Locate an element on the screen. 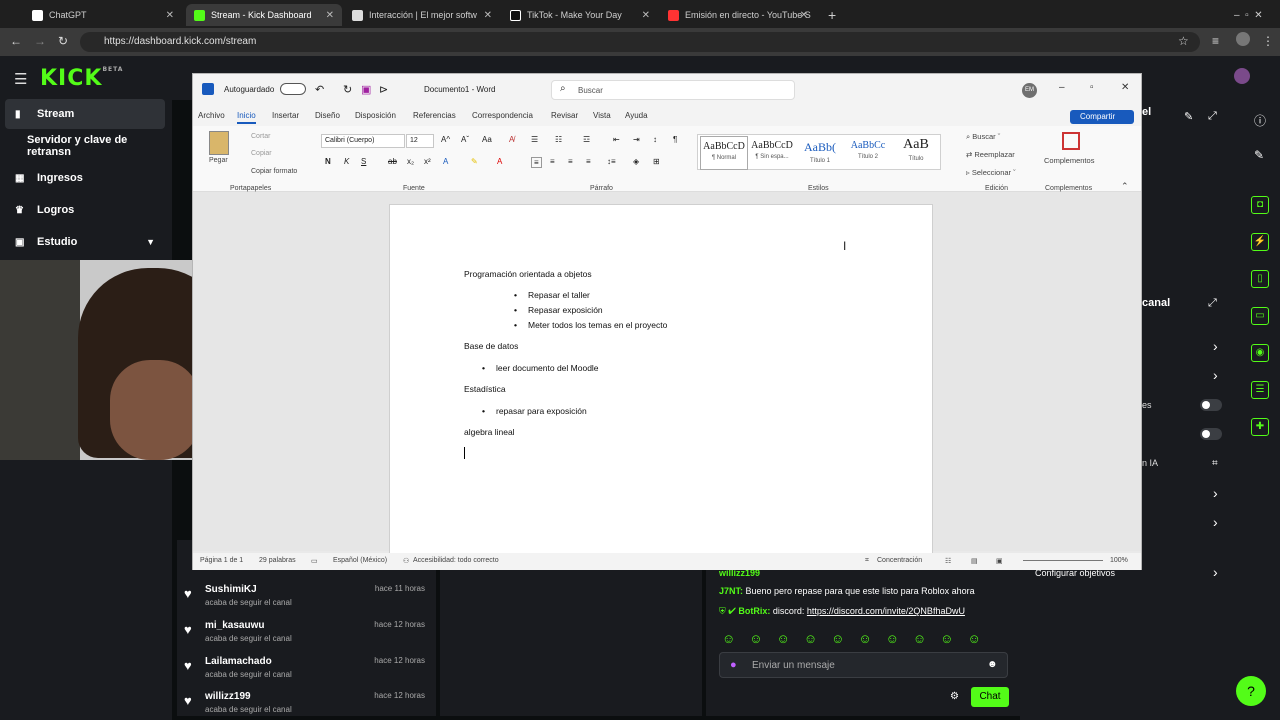  tab-vista: Vista is located at coordinates (602, 115).